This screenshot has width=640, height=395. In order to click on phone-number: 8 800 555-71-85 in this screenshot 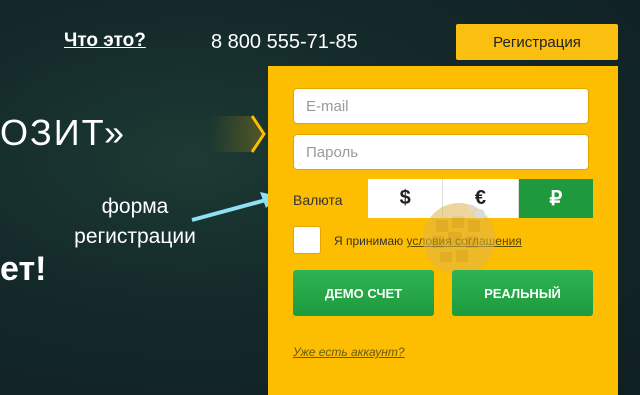, I will do `click(284, 42)`.